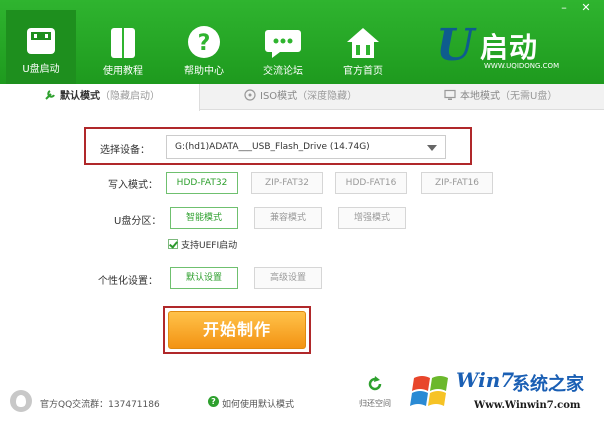 The height and width of the screenshot is (421, 604). I want to click on close-button: ✕, so click(586, 8).